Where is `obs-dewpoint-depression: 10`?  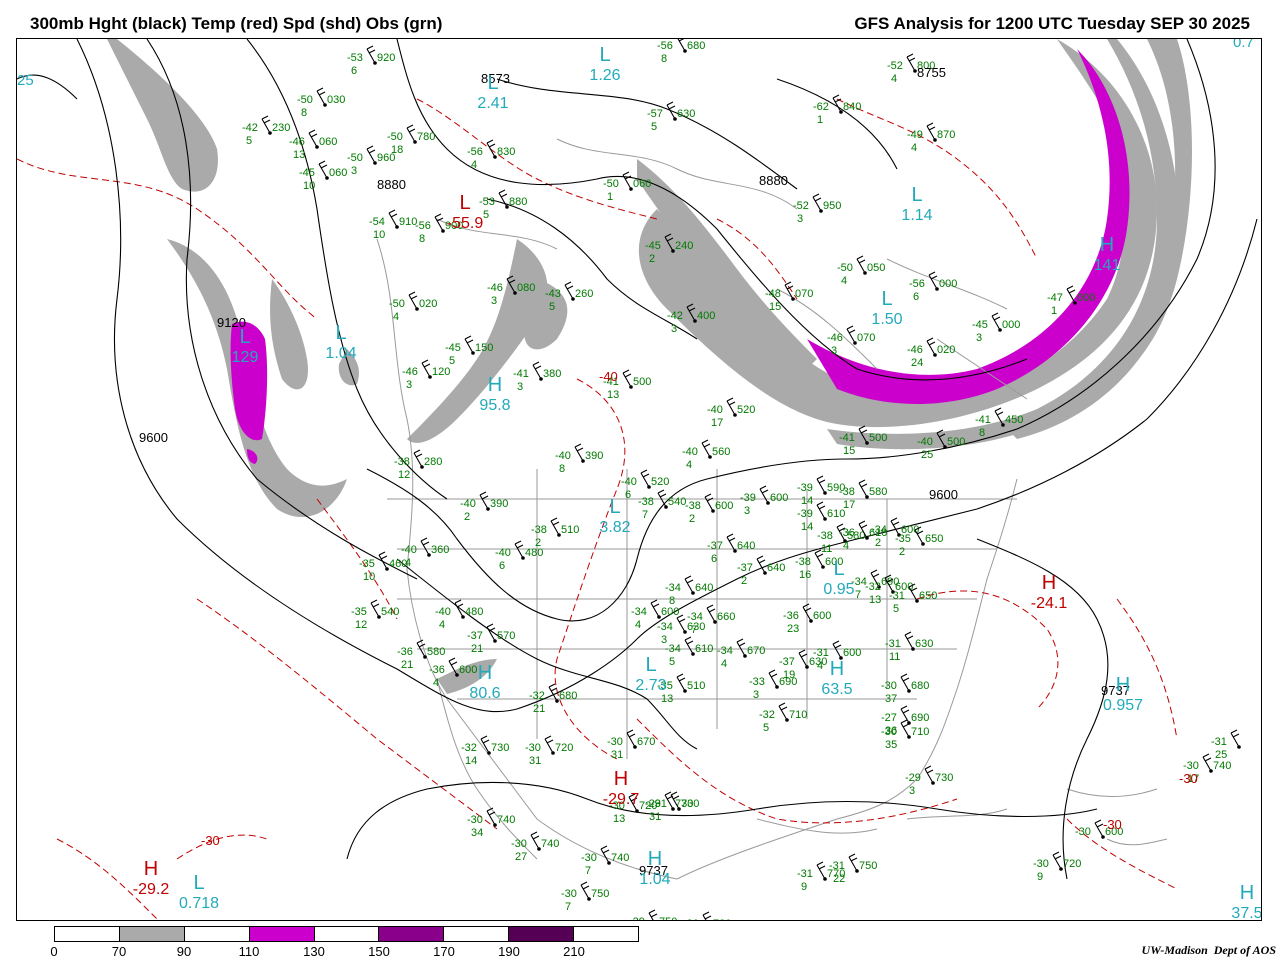 obs-dewpoint-depression: 10 is located at coordinates (379, 235).